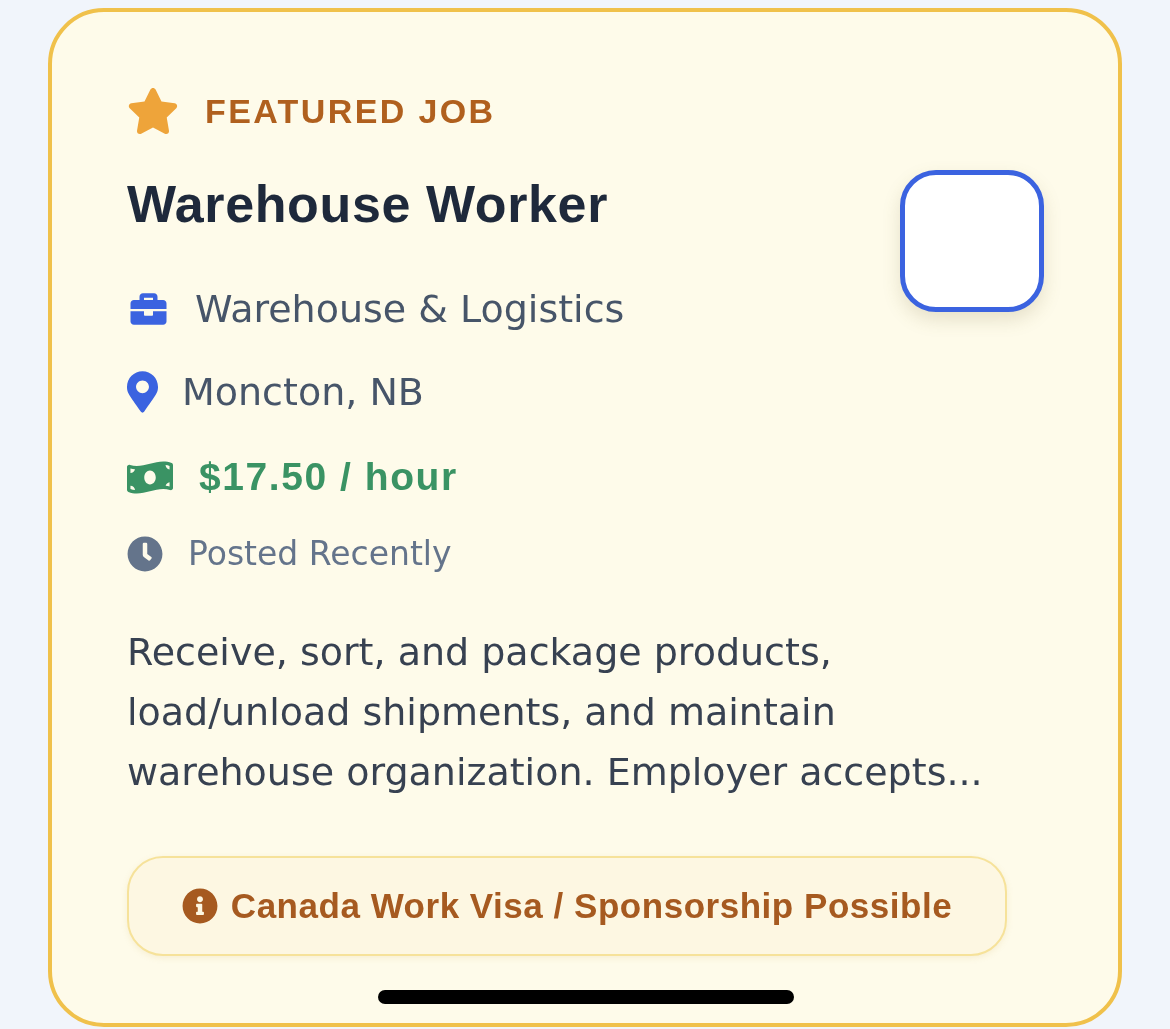 This screenshot has height=1029, width=1170. I want to click on map-pin-icon, so click(142, 392).